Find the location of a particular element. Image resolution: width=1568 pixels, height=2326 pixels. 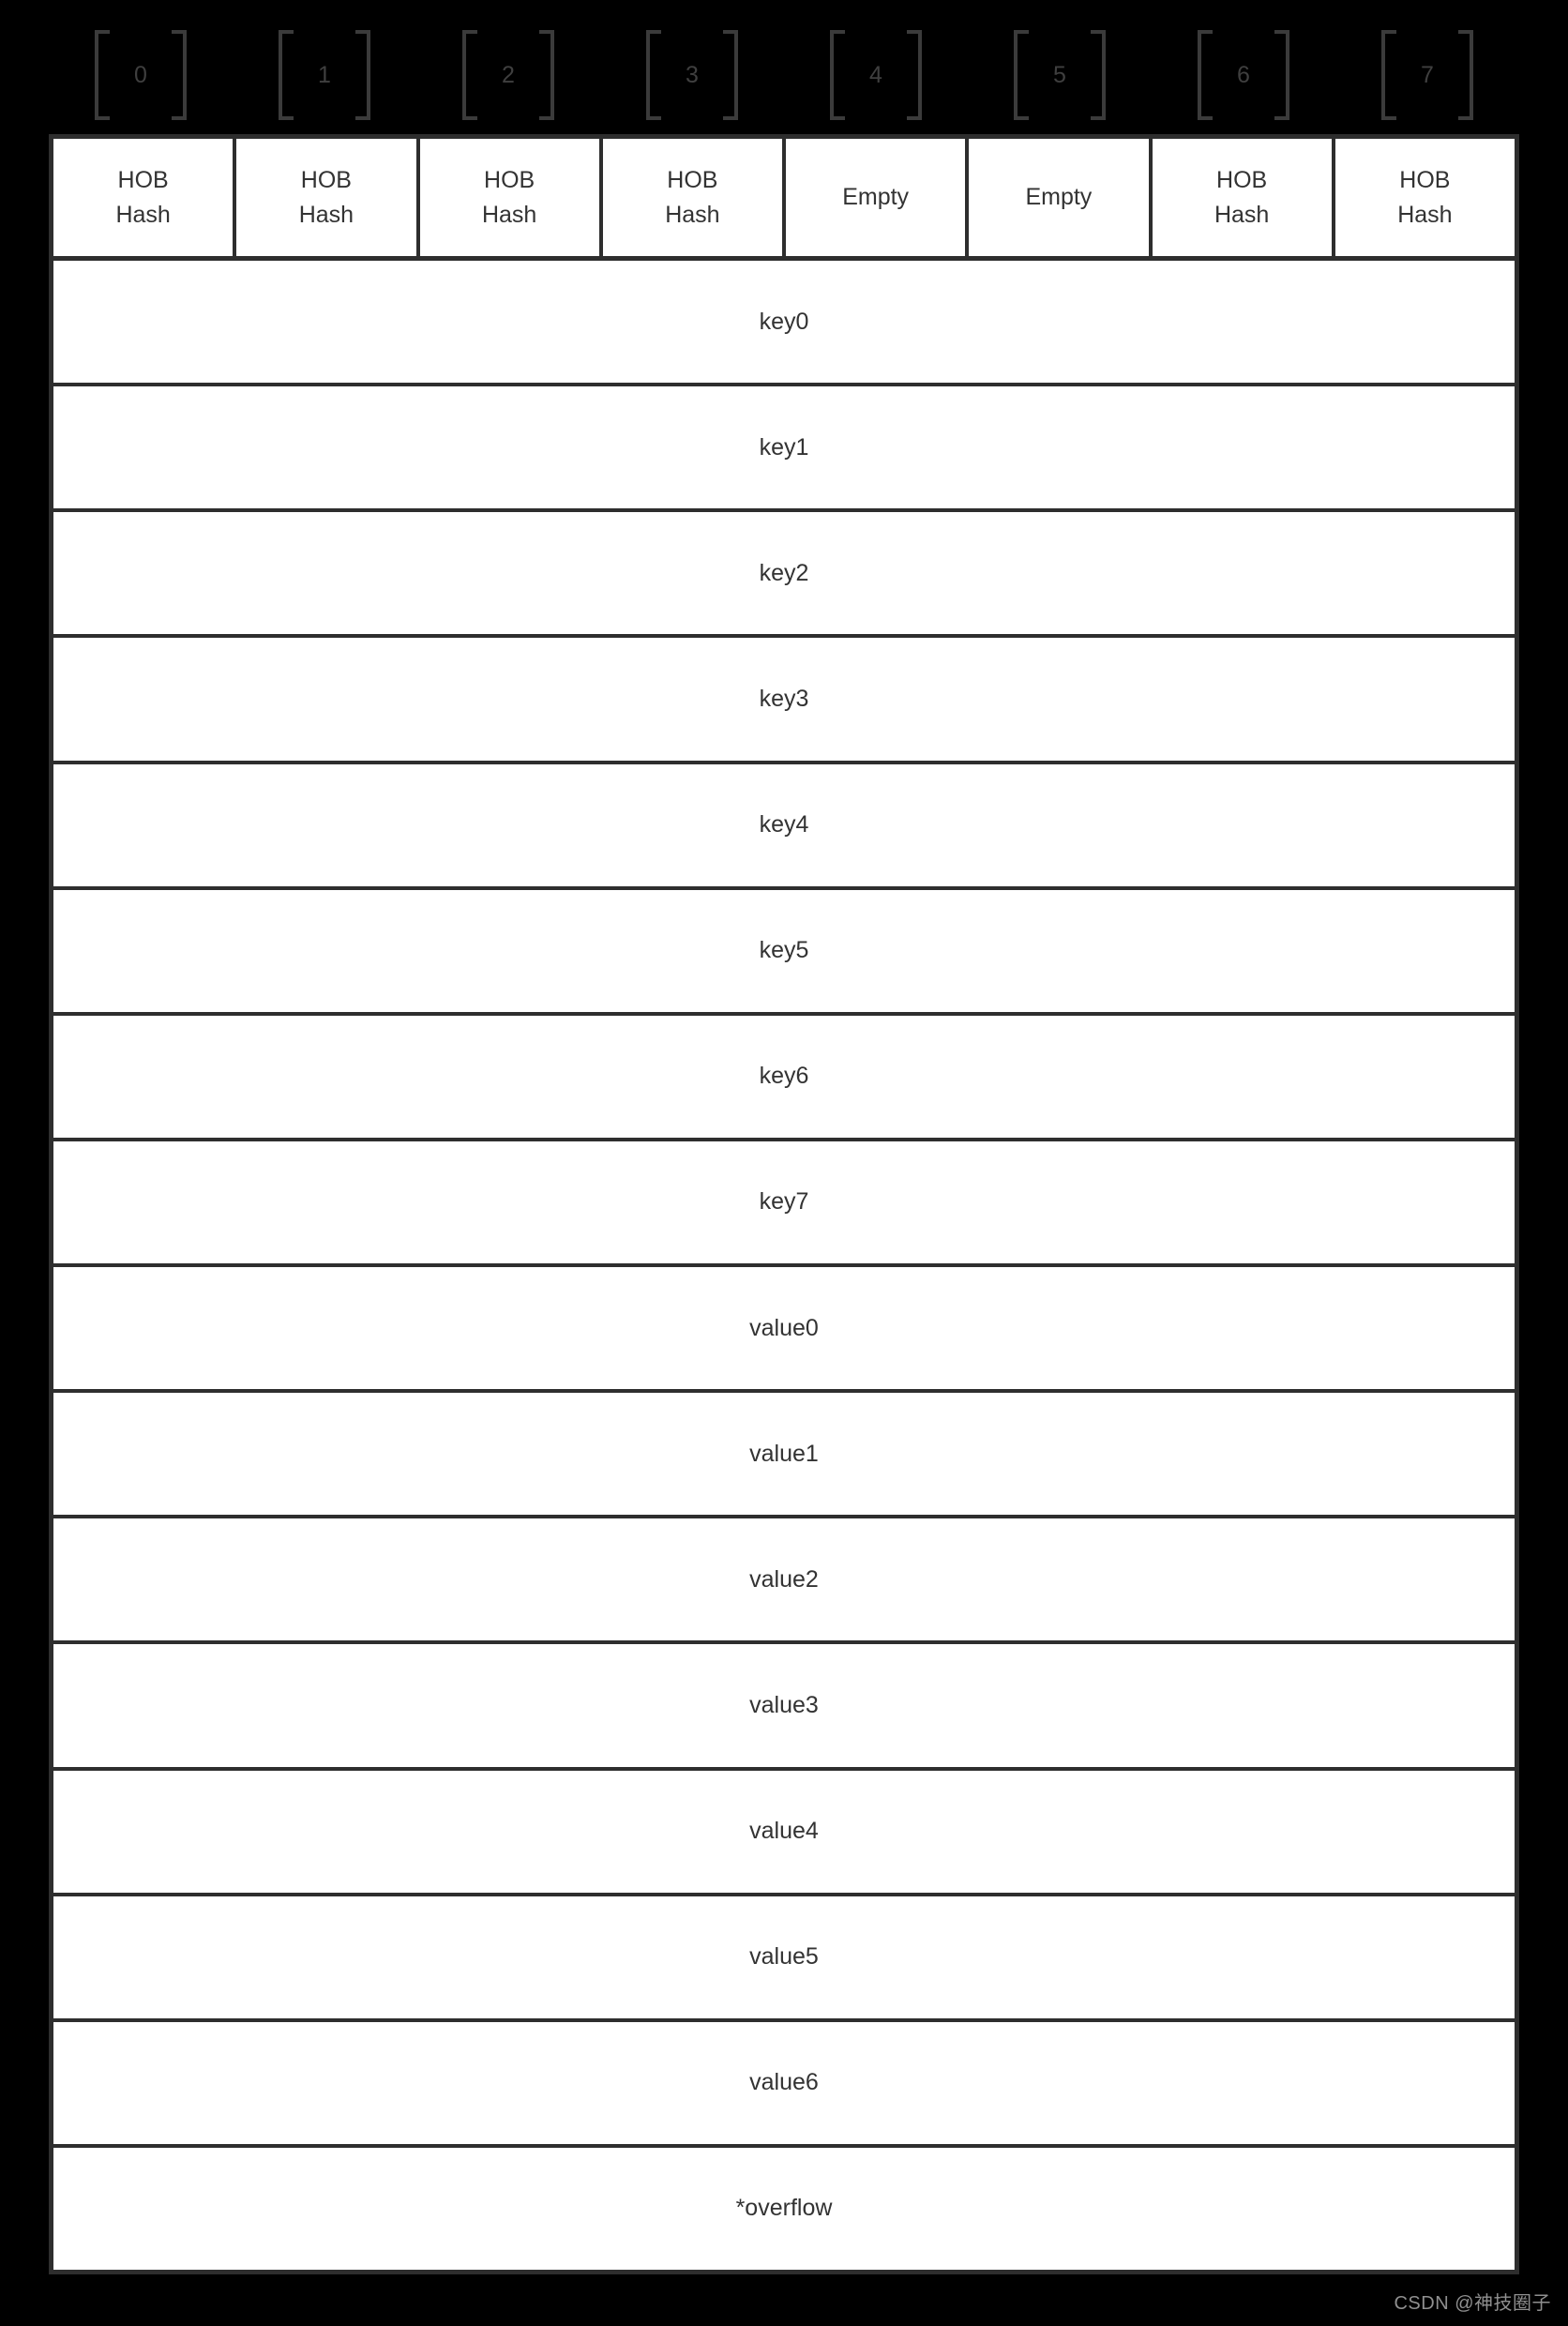

bucket-field-row: value5 is located at coordinates (784, 1959).